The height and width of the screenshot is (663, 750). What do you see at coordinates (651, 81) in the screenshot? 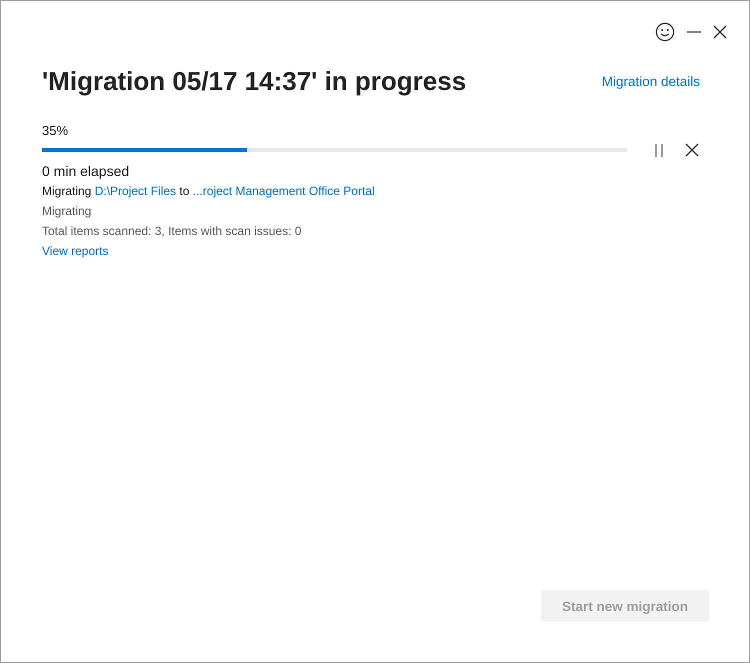
I see `migration-details-link: Migration details` at bounding box center [651, 81].